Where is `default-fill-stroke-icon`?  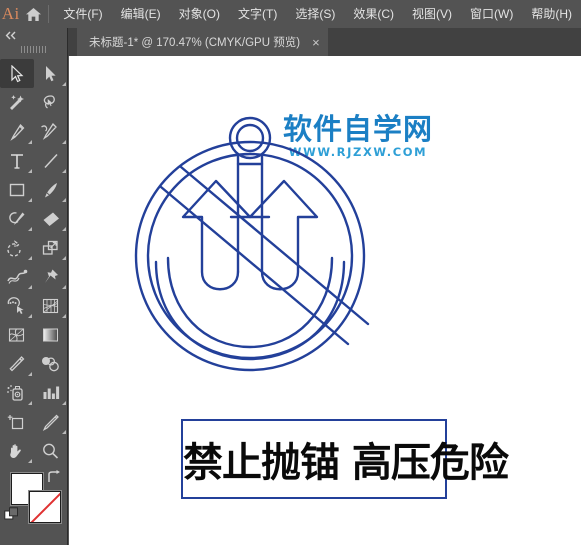
default-fill-stroke-icon is located at coordinates (11, 517).